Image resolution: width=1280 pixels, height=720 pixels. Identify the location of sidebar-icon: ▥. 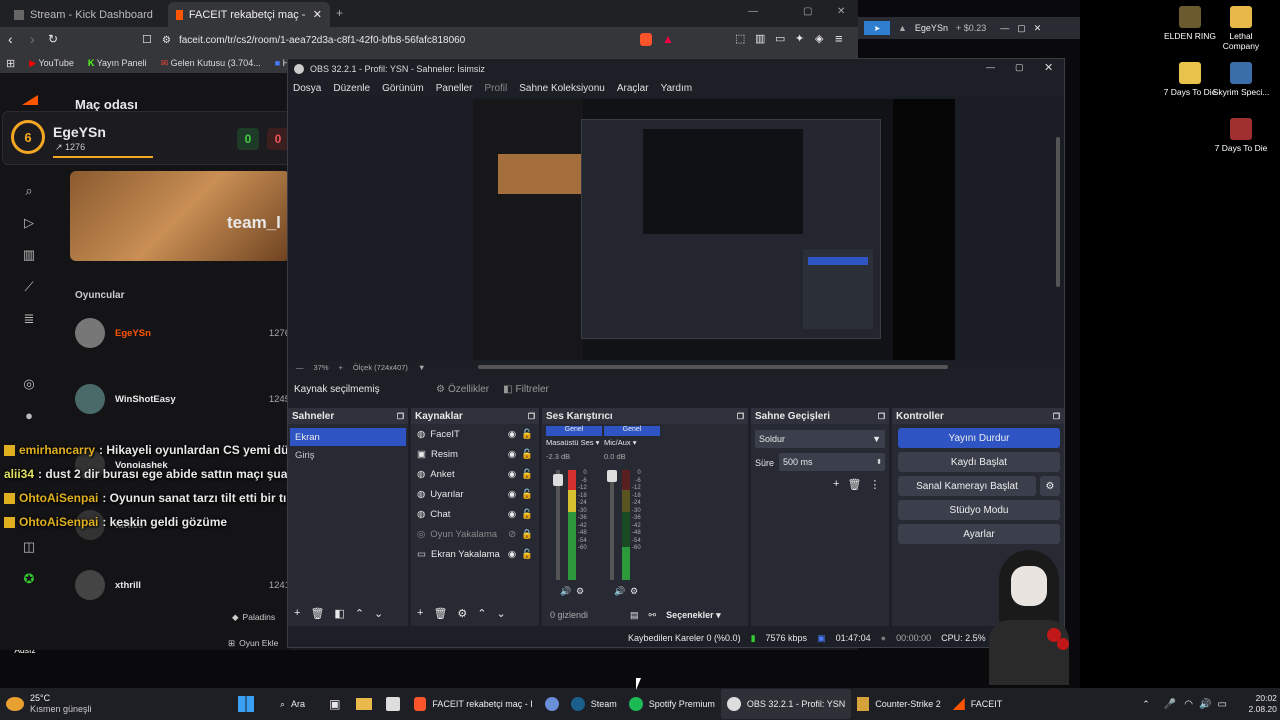
(760, 38).